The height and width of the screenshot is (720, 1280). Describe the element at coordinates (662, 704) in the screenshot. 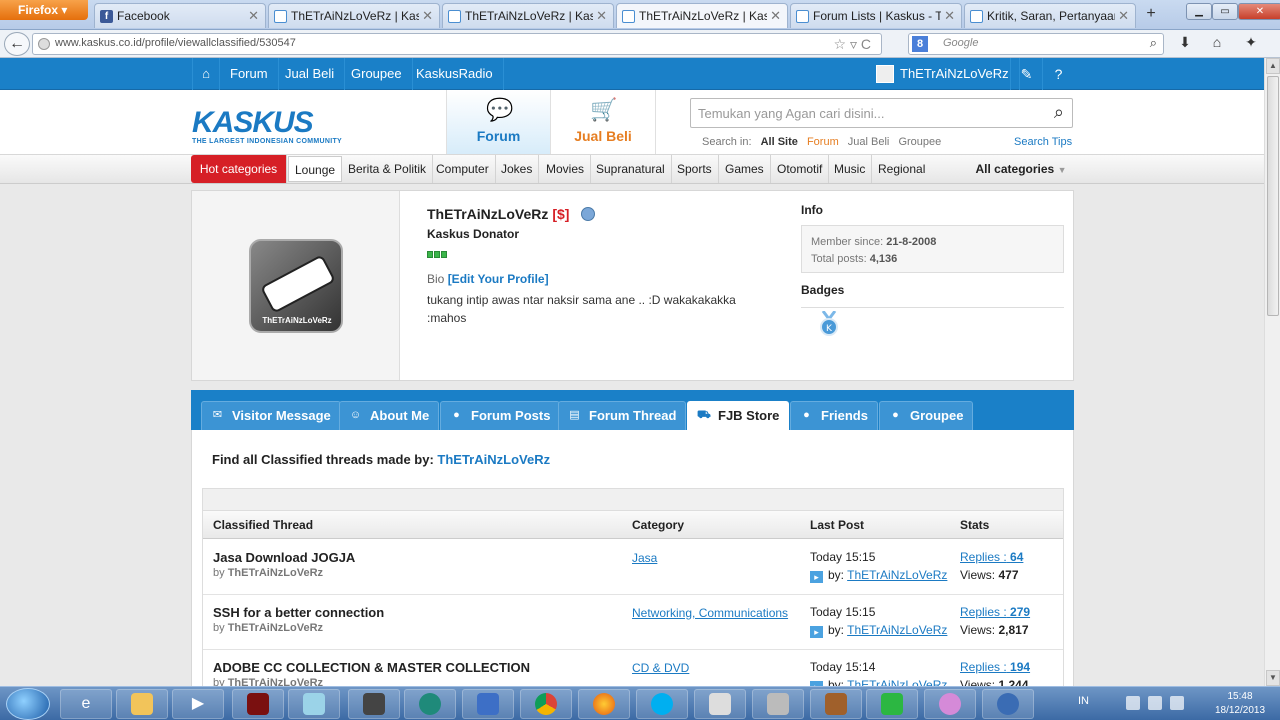

I see `skype-taskbar-icon` at that location.